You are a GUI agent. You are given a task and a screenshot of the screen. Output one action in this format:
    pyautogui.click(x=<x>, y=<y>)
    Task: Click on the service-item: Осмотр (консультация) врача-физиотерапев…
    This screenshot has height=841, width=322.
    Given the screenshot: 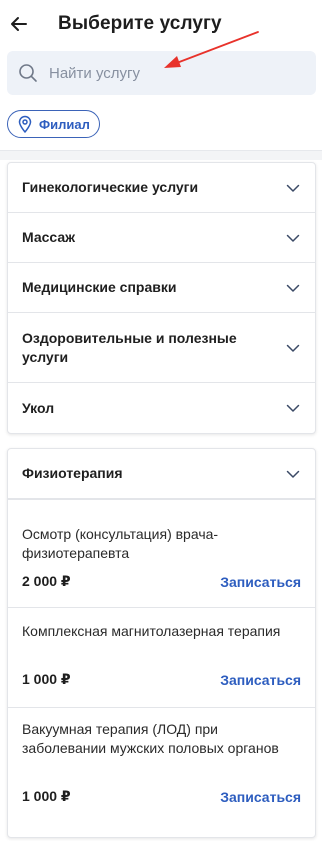 What is the action you would take?
    pyautogui.click(x=161, y=553)
    